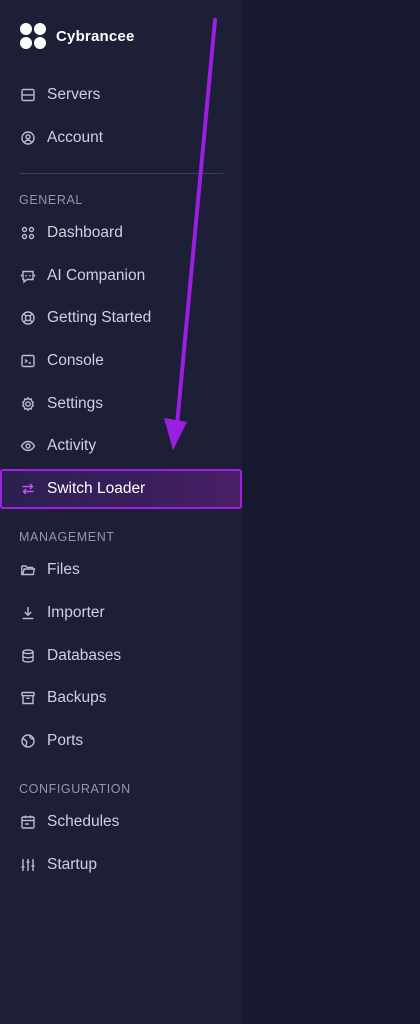  I want to click on nav-label: Importer, so click(76, 612).